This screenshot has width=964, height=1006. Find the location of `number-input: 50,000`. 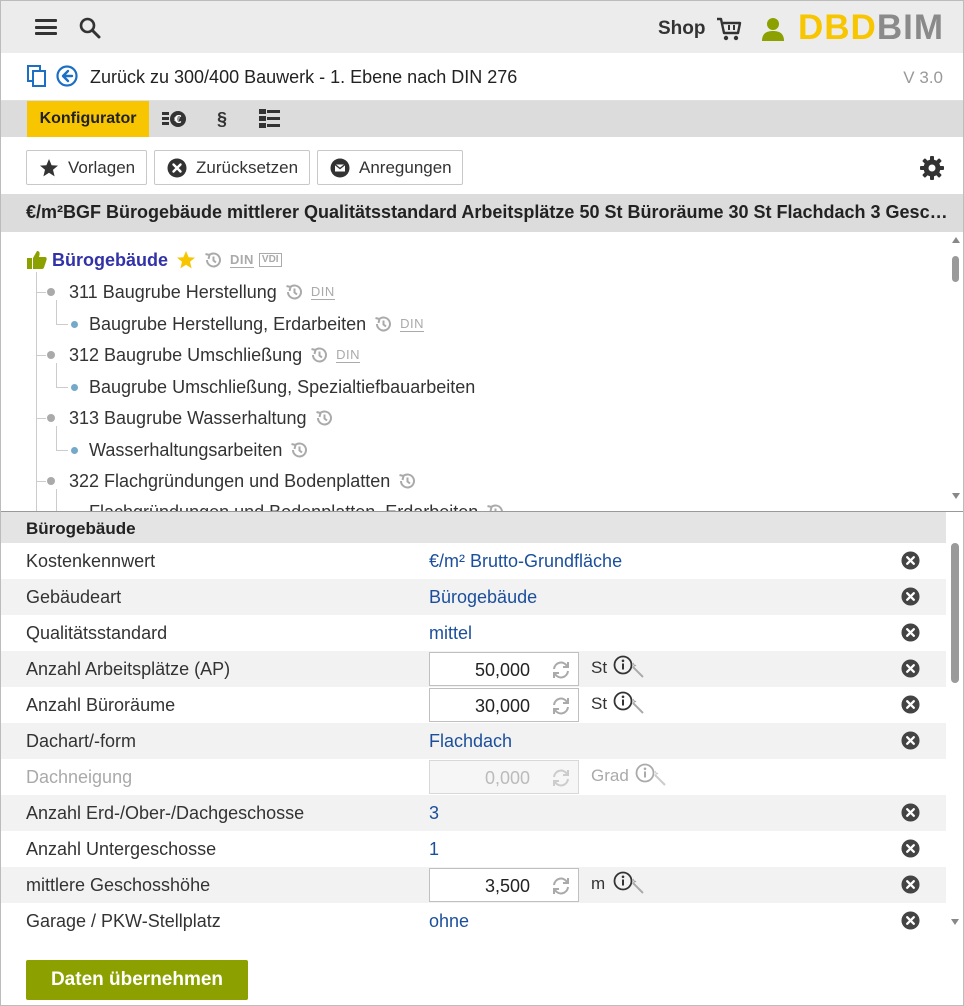

number-input: 50,000 is located at coordinates (504, 669).